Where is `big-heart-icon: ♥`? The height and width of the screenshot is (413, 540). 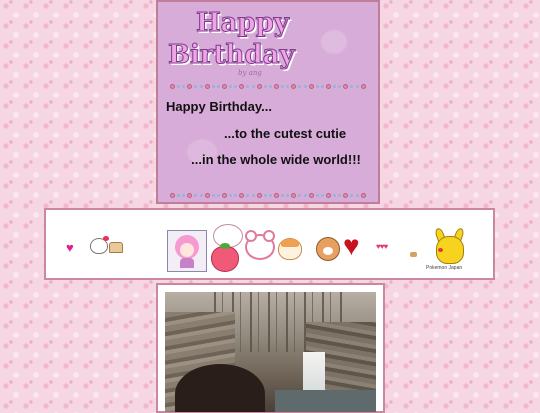 big-heart-icon: ♥ is located at coordinates (351, 245).